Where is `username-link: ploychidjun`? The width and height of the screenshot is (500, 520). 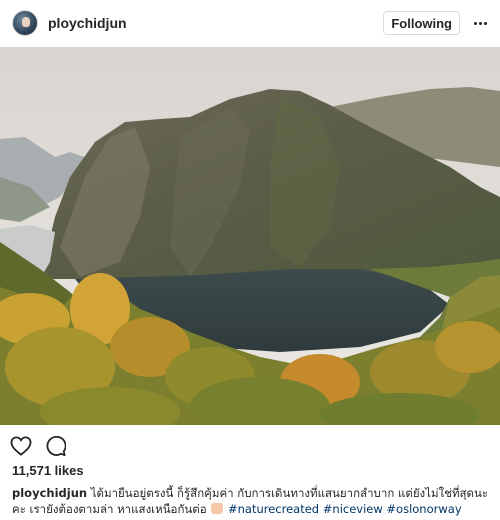 username-link: ploychidjun is located at coordinates (87, 23).